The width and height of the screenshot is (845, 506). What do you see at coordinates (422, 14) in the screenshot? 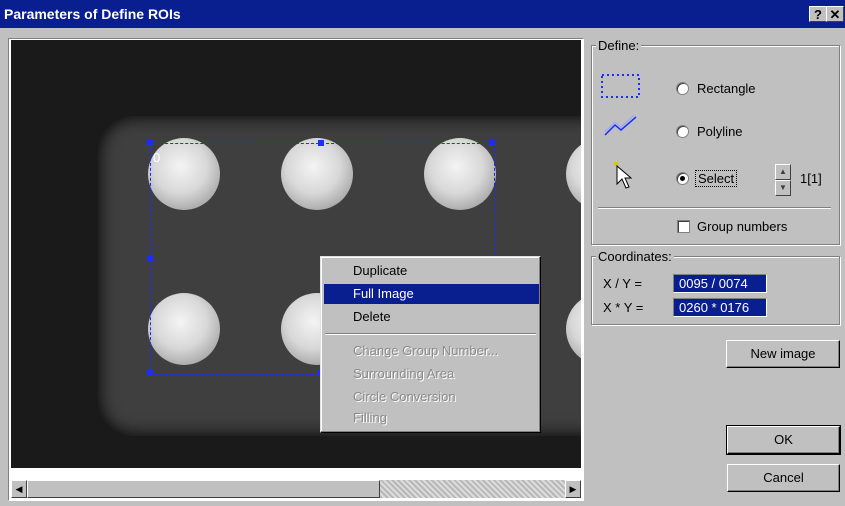
I see `title-bar: Parameters of Define ROIs ? ✕` at bounding box center [422, 14].